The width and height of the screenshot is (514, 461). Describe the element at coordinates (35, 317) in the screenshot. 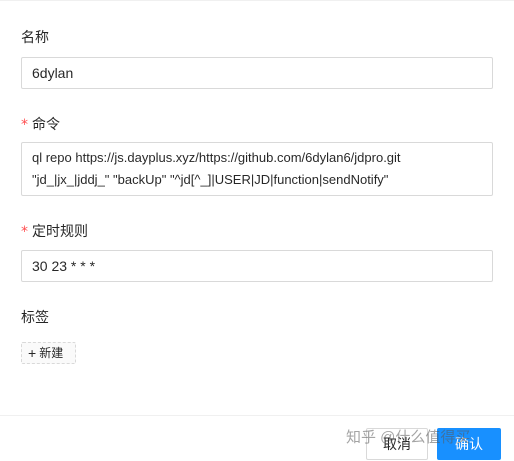

I see `tags-label: 标签` at that location.